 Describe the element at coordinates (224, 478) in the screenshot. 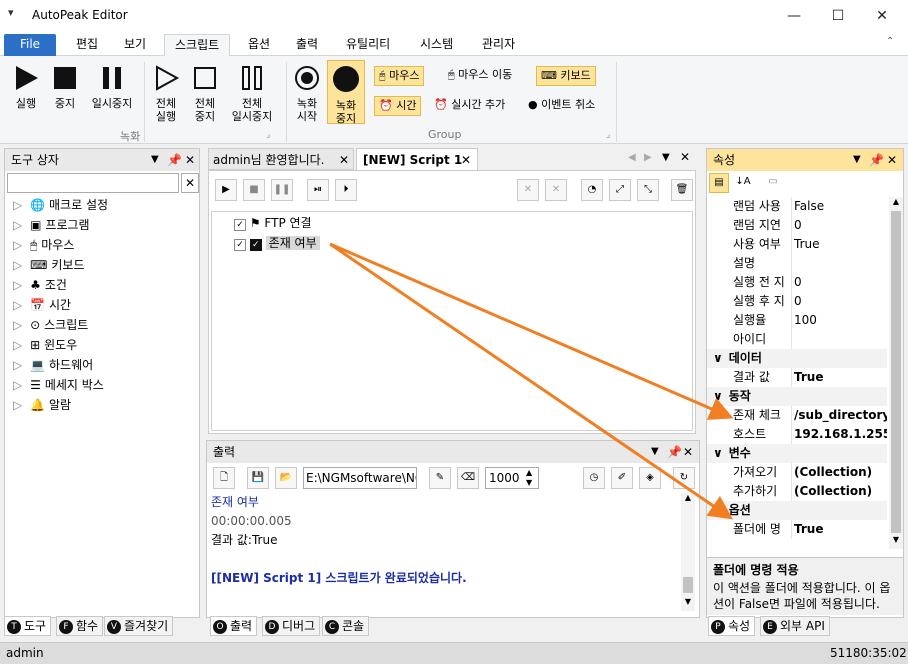

I see `new-file-button: 🗋` at that location.